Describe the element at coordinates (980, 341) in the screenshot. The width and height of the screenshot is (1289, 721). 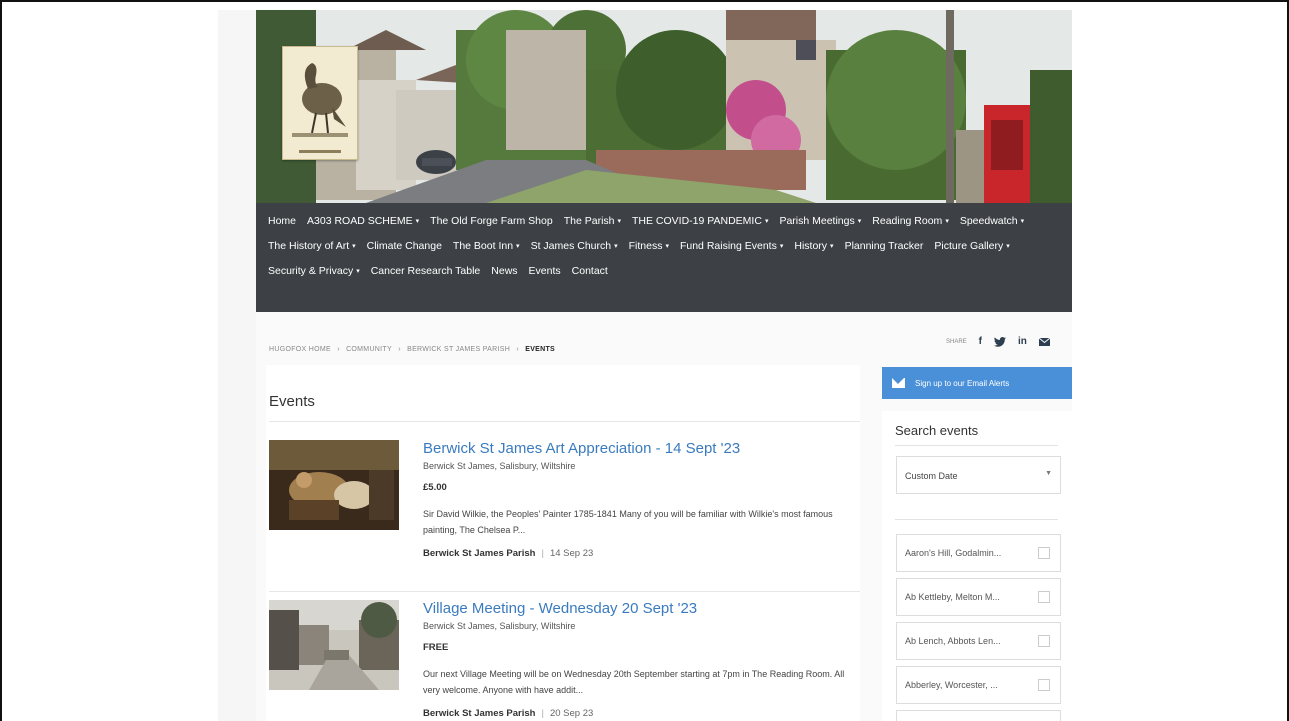
I see `facebook-icon: f` at that location.